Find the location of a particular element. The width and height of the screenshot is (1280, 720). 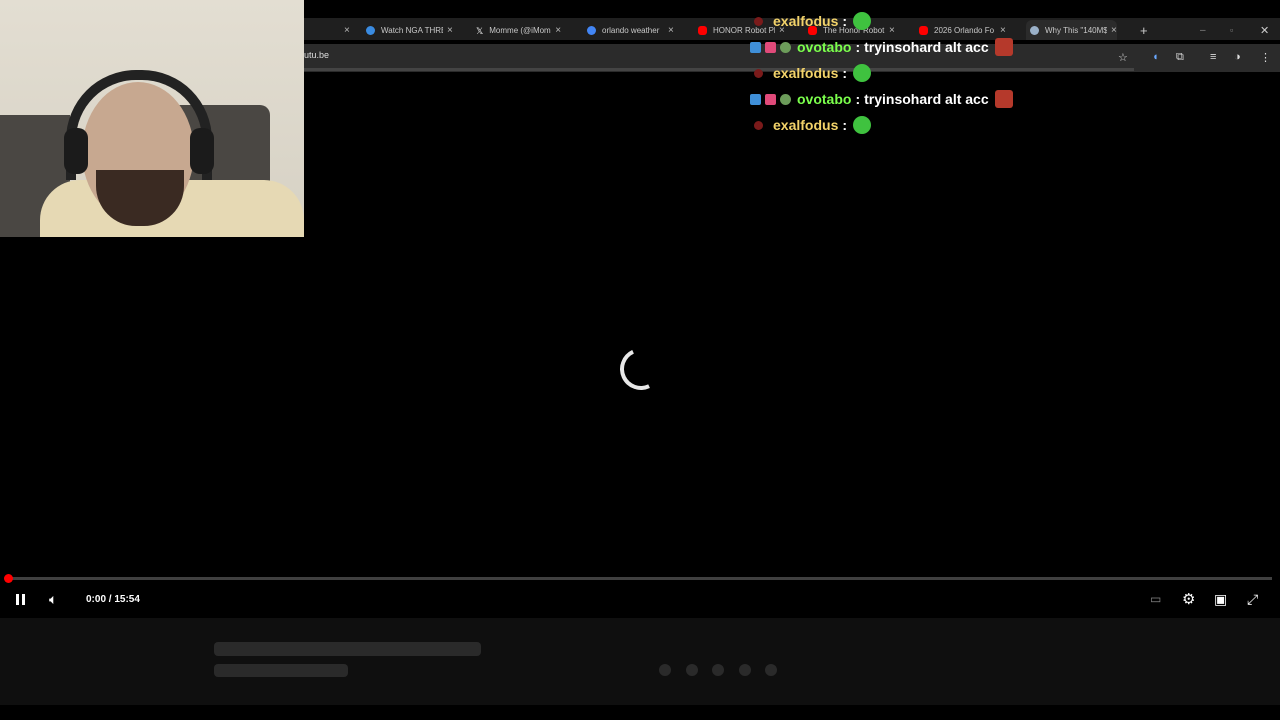

subtitles-icon: ▭ is located at coordinates (1156, 599).